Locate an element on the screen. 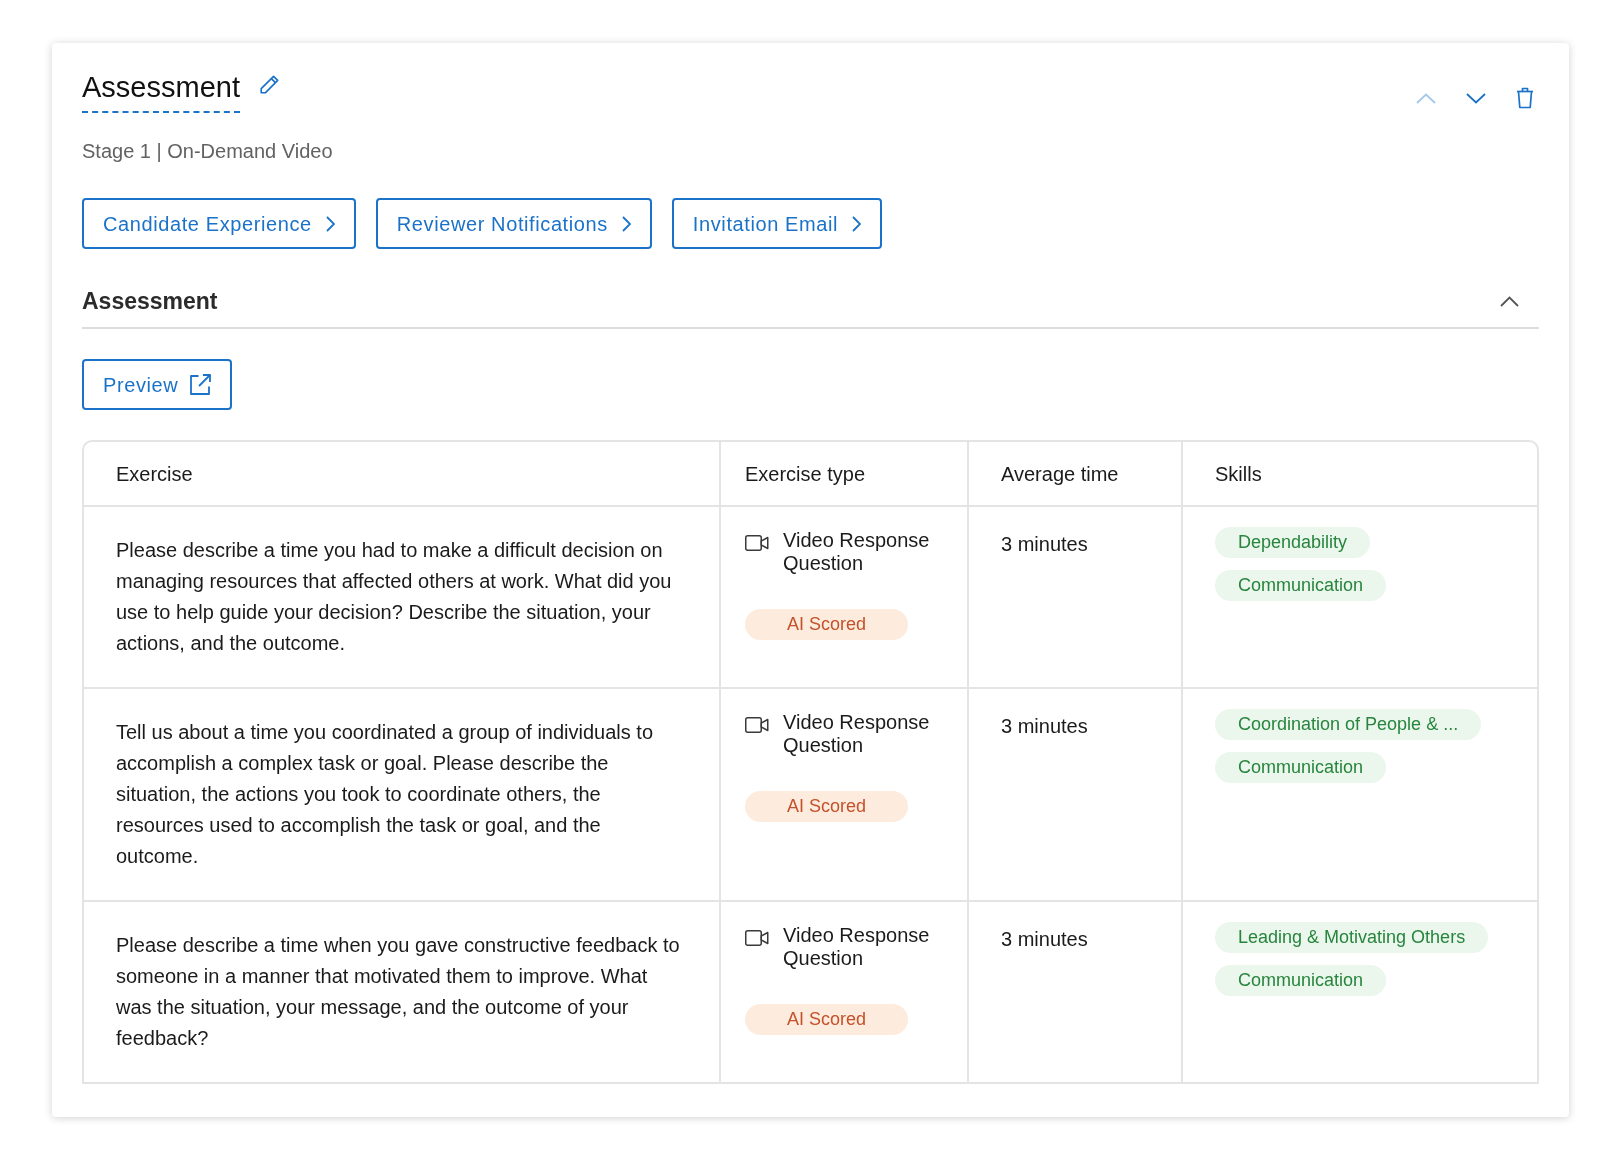 The height and width of the screenshot is (1172, 1622). skill-tag: Leading & Motivating Others is located at coordinates (1352, 937).